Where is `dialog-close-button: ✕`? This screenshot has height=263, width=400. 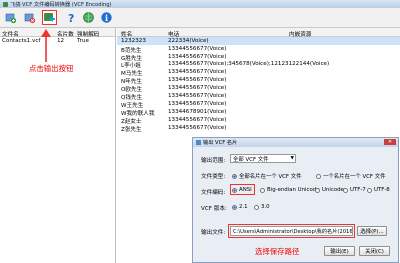 dialog-close-button: ✕ is located at coordinates (390, 142).